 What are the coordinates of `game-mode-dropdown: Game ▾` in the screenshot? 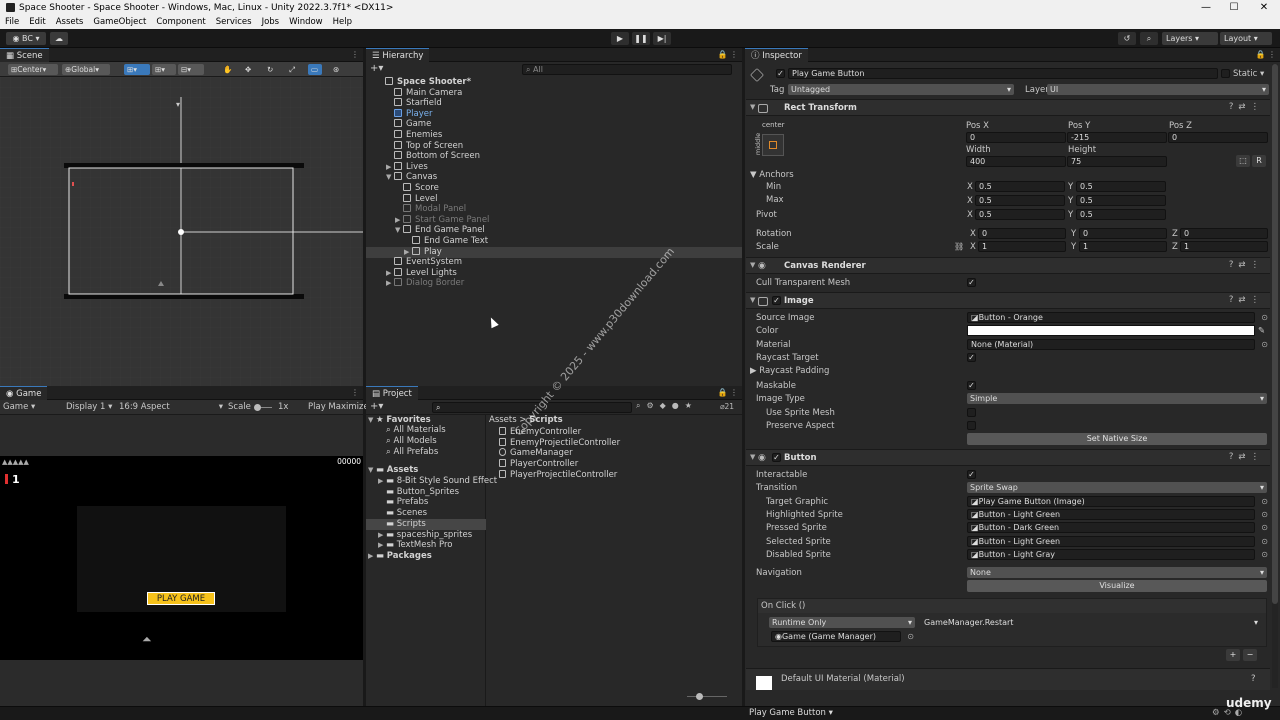 It's located at (19, 407).